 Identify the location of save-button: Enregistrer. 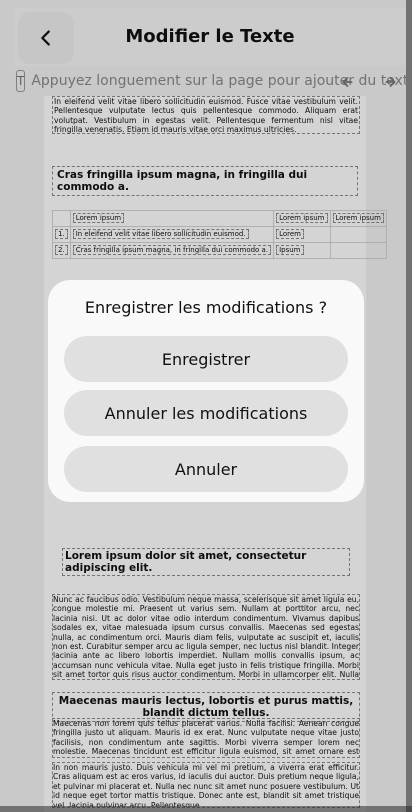
(206, 359).